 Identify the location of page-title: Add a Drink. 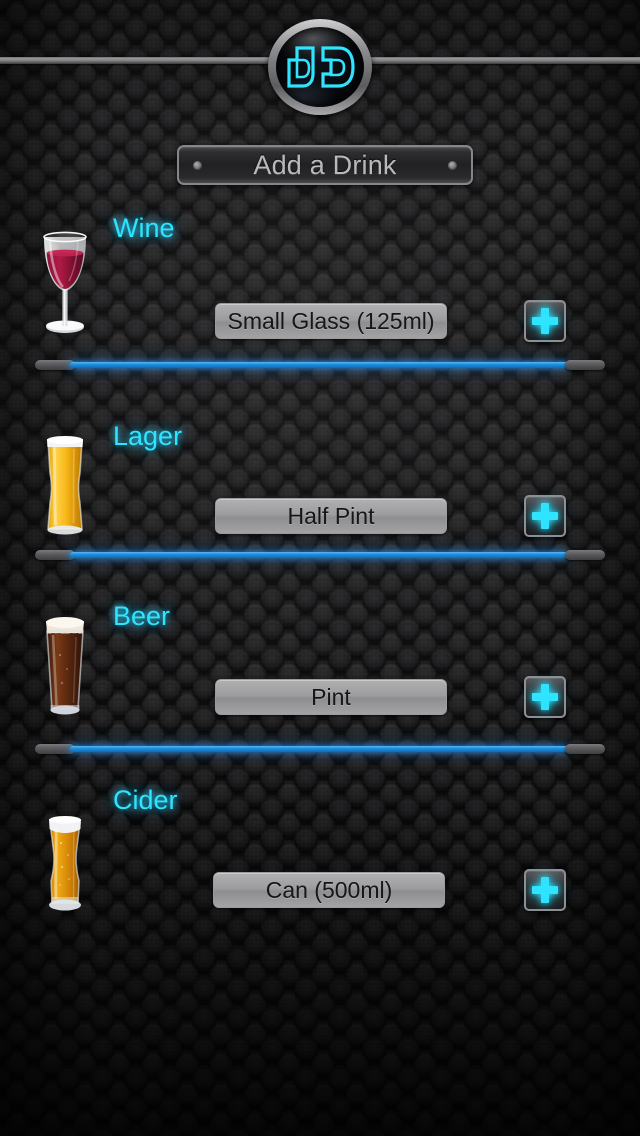
(325, 164).